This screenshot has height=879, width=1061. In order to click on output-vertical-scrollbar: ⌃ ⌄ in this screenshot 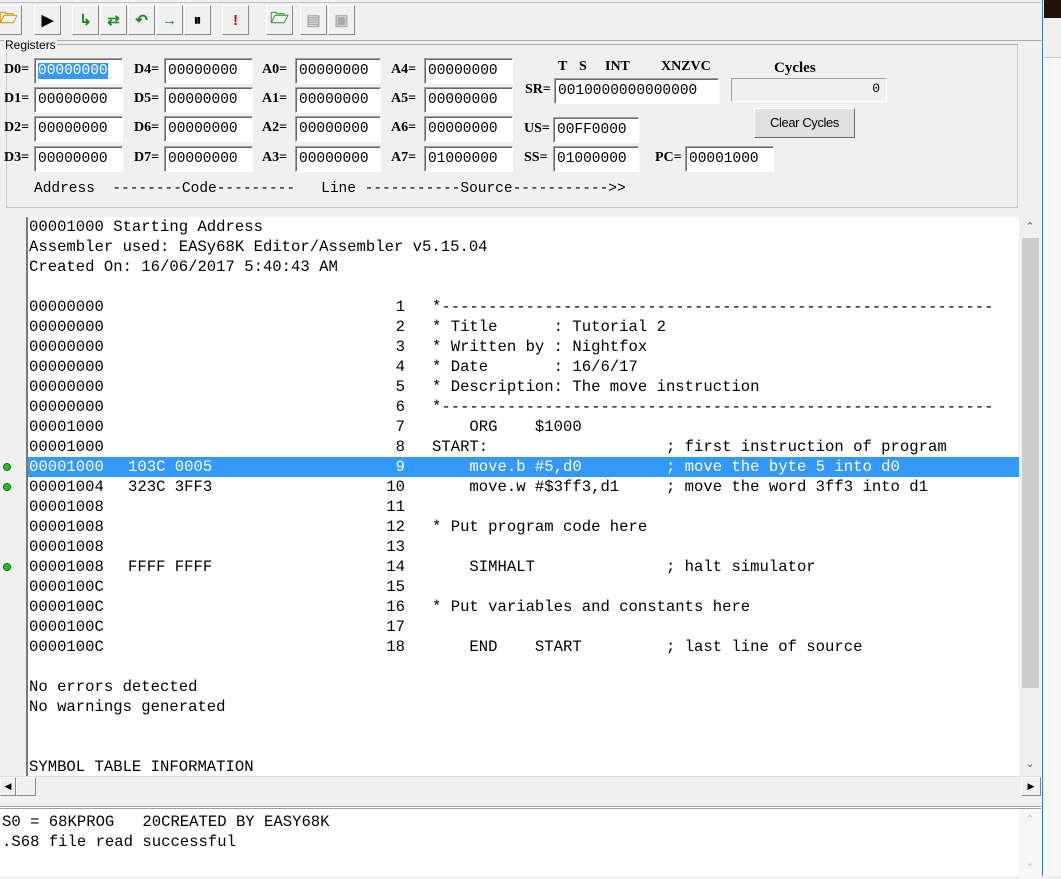, I will do `click(1030, 844)`.